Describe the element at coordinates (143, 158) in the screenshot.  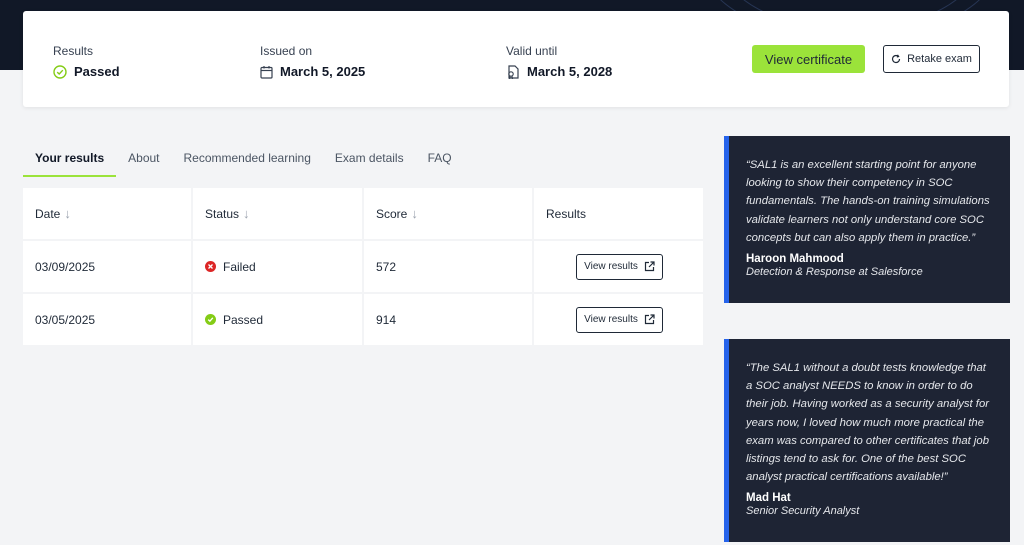
I see `tab-about: About` at that location.